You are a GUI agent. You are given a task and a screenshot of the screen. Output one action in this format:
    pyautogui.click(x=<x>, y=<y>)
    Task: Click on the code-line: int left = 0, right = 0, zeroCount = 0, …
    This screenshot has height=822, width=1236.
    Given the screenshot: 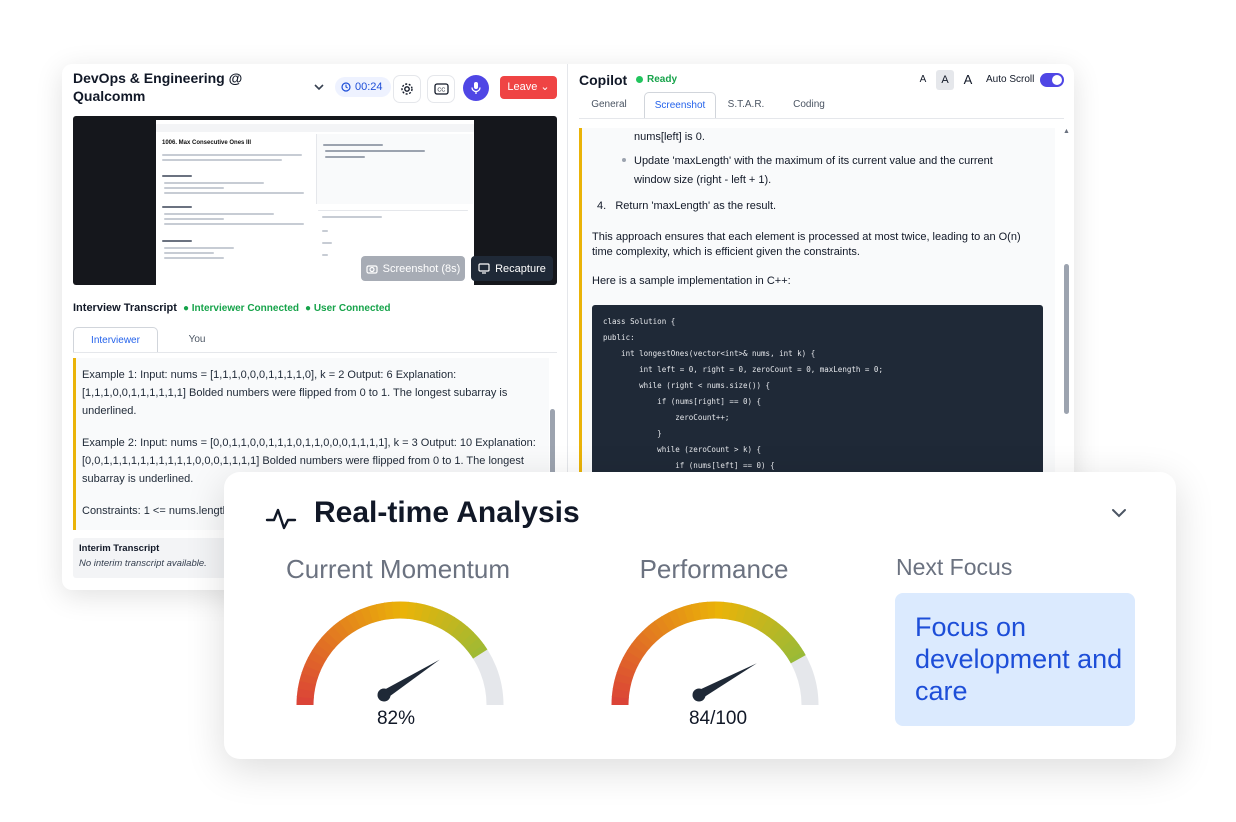 What is the action you would take?
    pyautogui.click(x=743, y=369)
    